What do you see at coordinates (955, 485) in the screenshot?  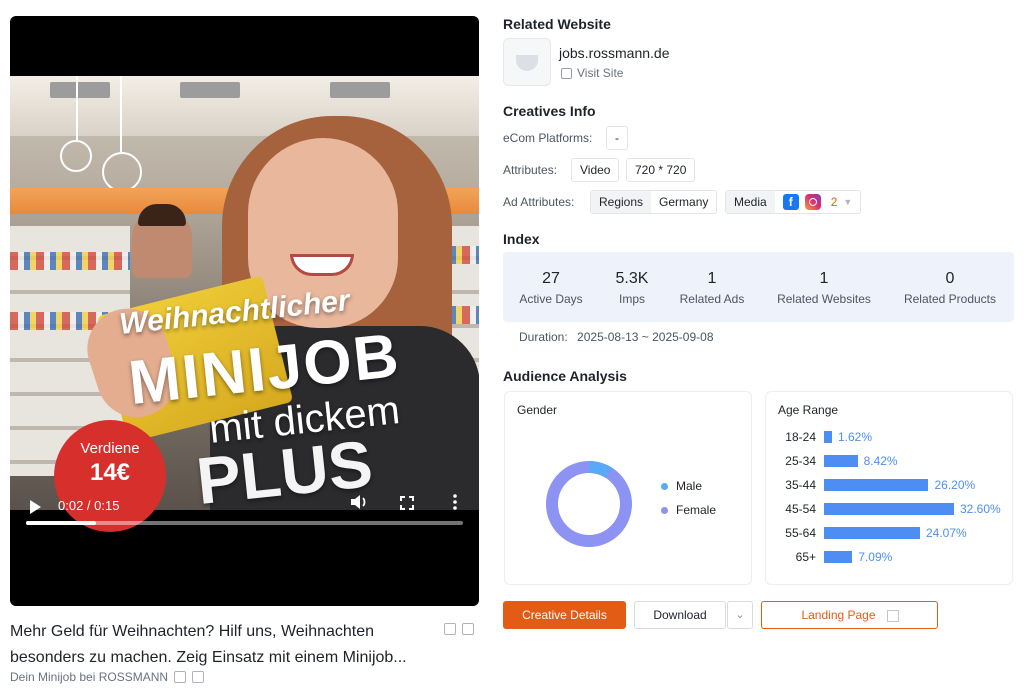 I see `age-row-value: 26.20%` at bounding box center [955, 485].